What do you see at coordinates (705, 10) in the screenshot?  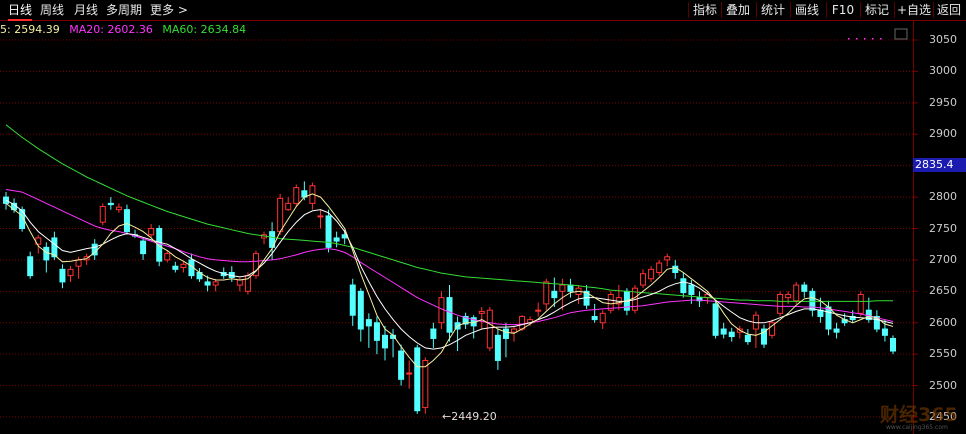 I see `indicator-button: 指标` at bounding box center [705, 10].